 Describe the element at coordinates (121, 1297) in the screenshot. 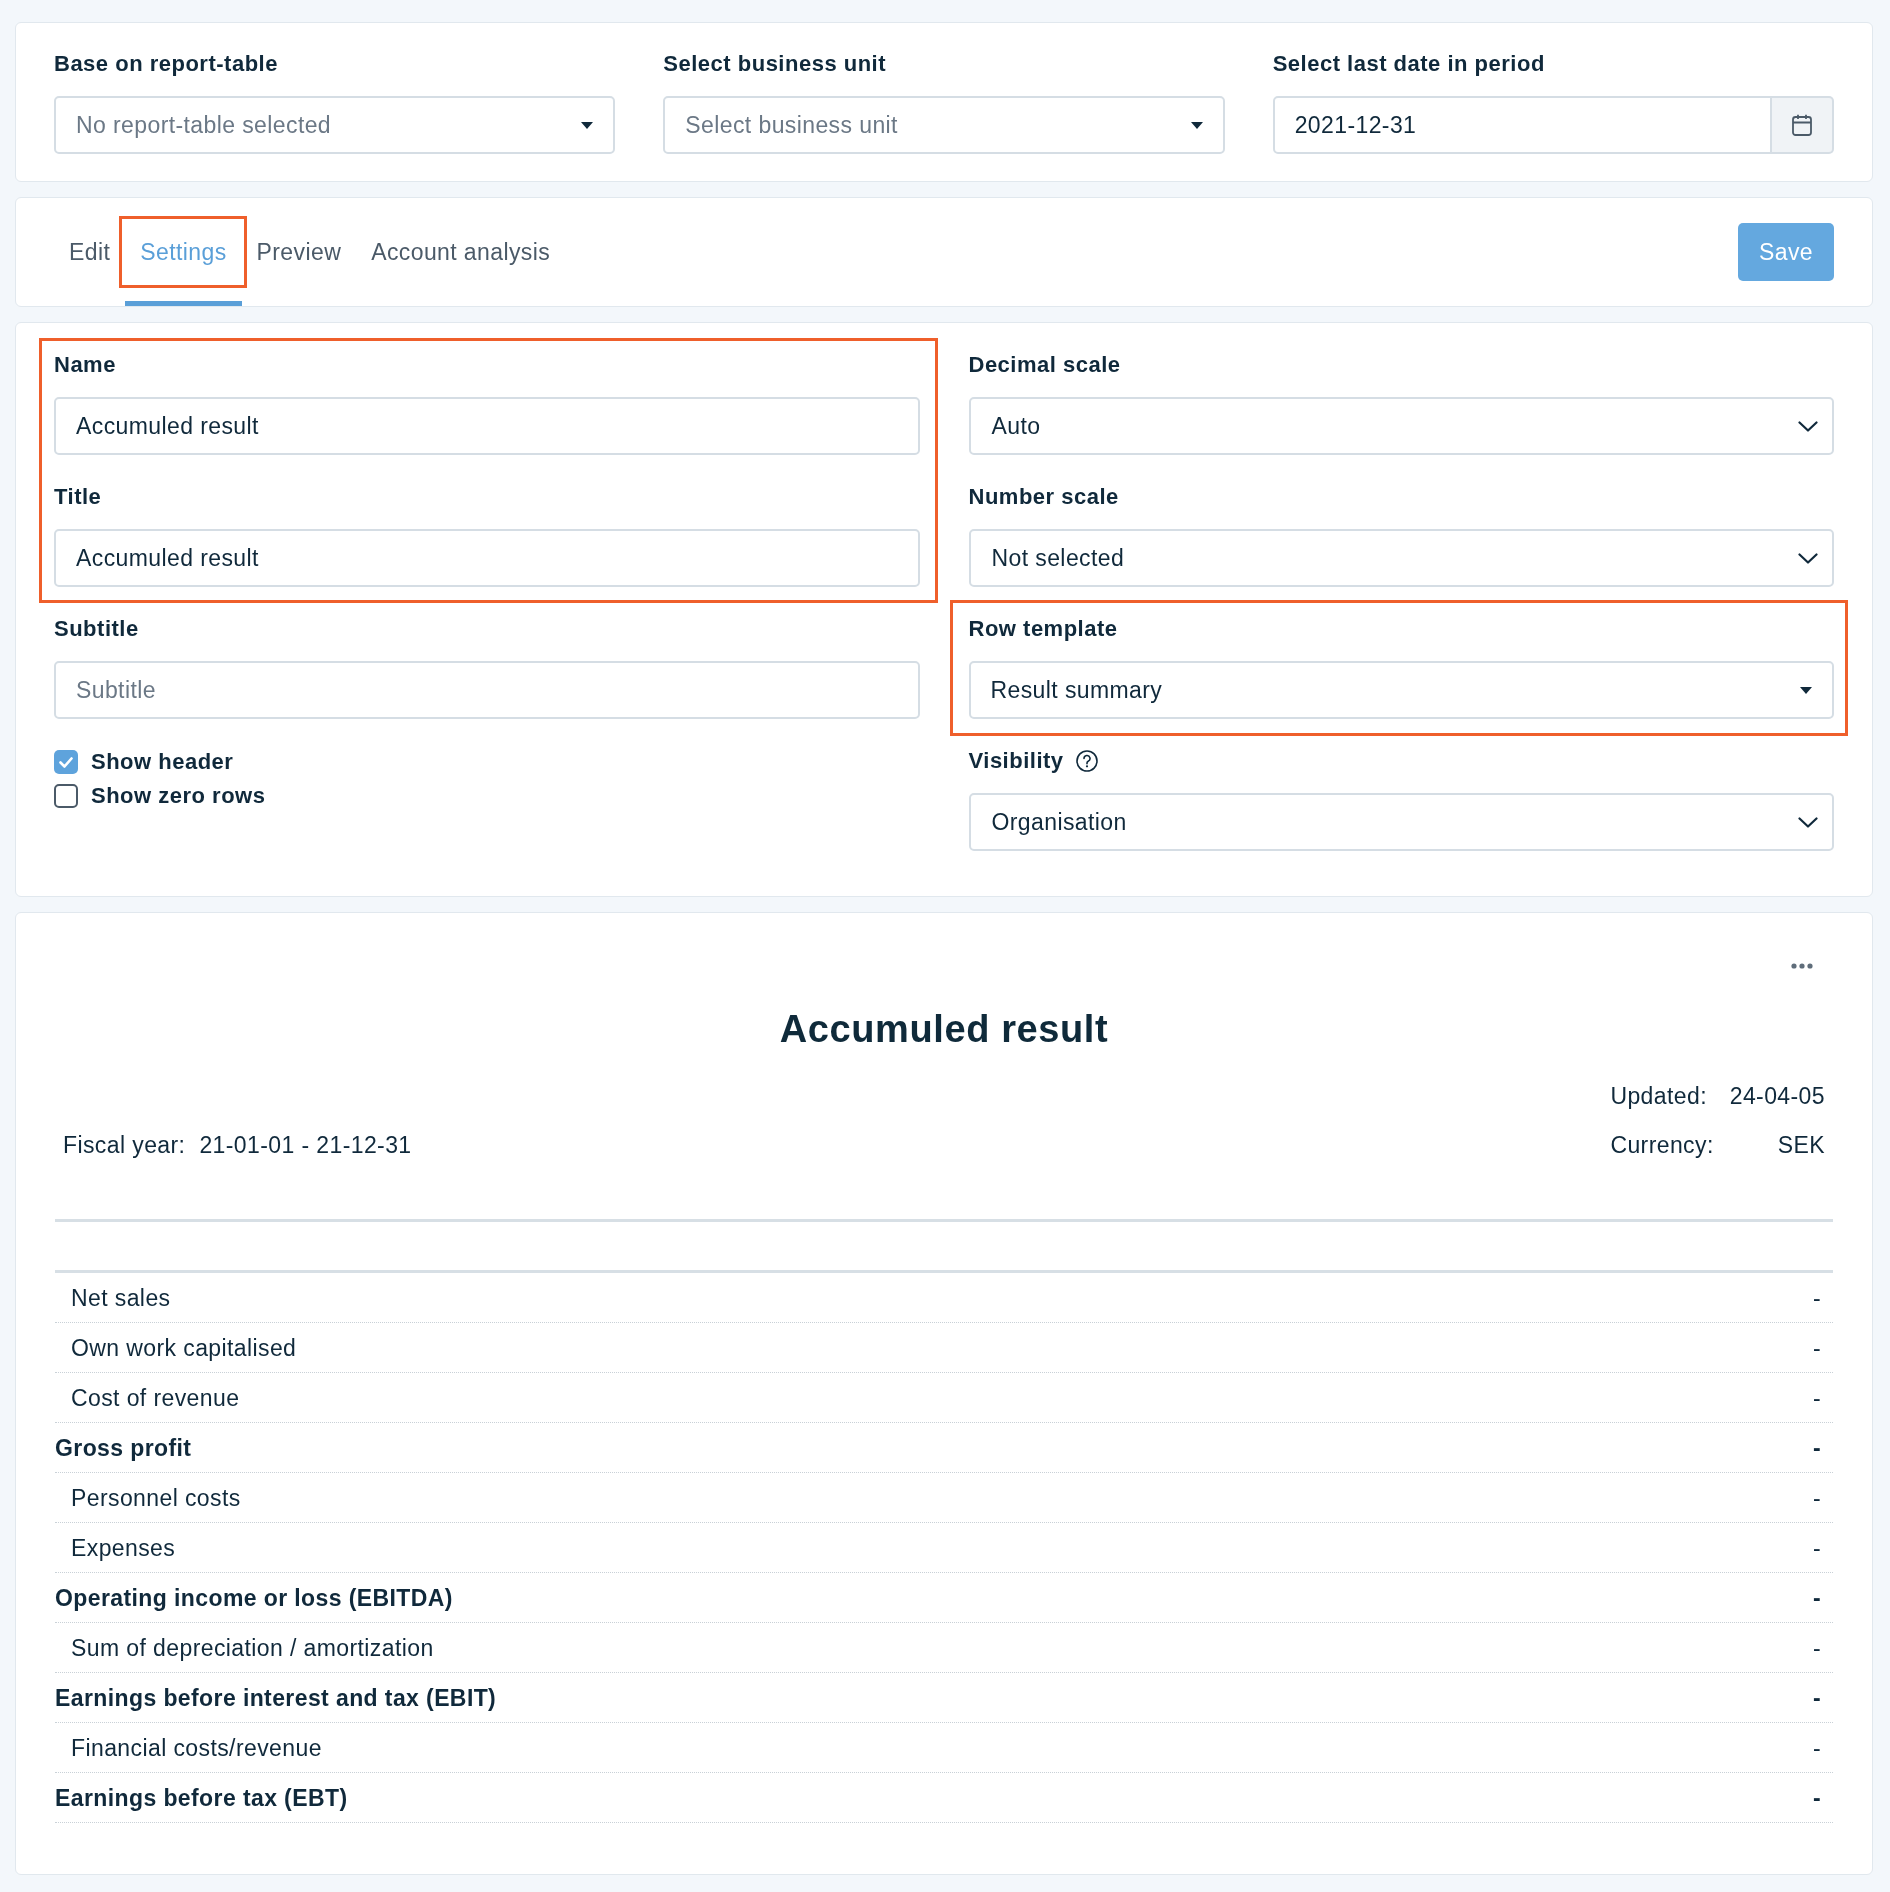

I see `row-label: Net sales` at that location.